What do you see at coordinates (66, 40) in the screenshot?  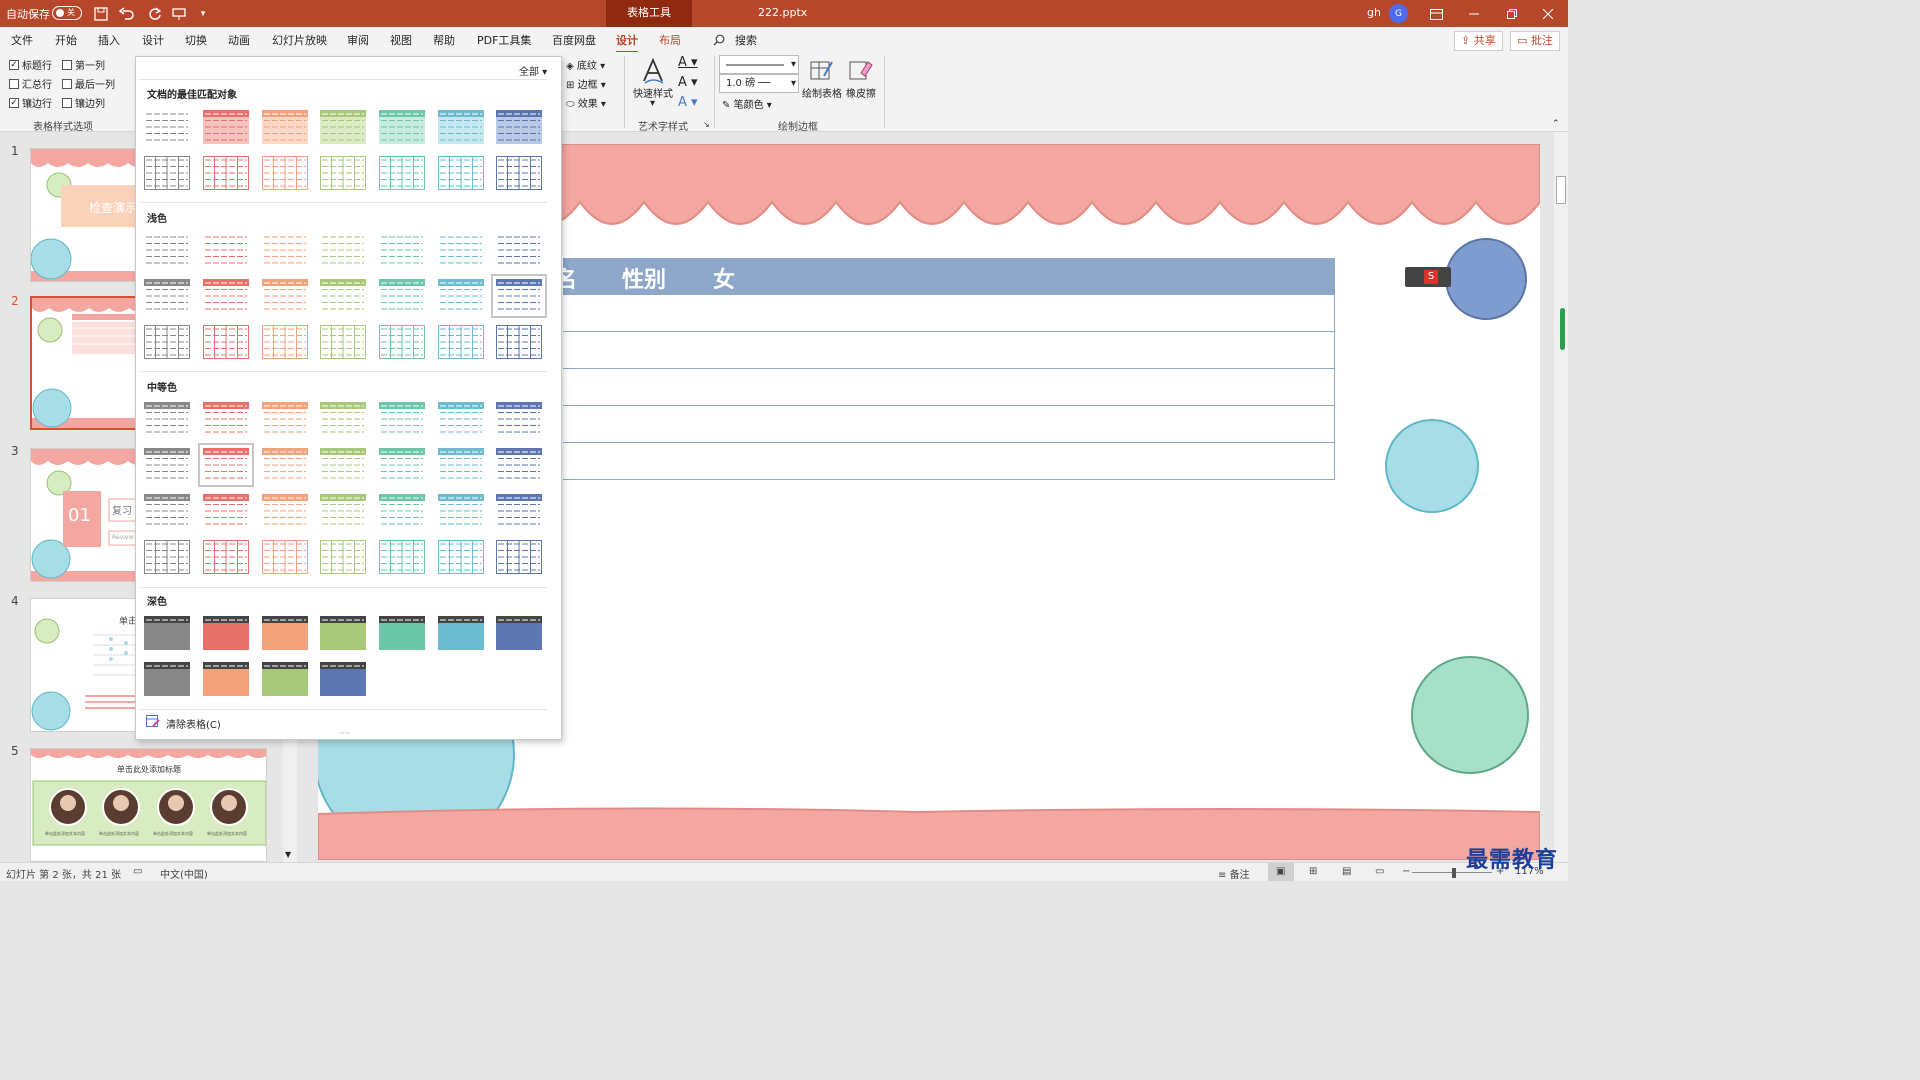 I see `tab-home: 开始` at bounding box center [66, 40].